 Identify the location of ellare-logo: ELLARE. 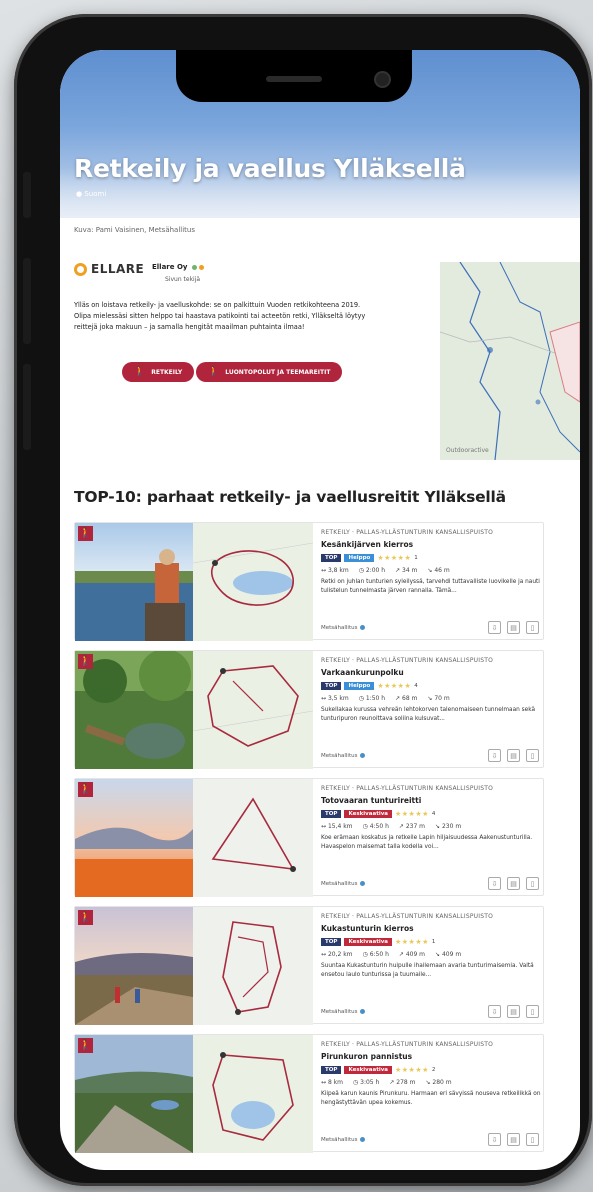
(109, 269).